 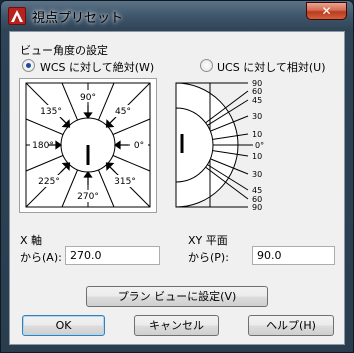 I want to click on autocad-logo-icon, so click(x=17, y=16).